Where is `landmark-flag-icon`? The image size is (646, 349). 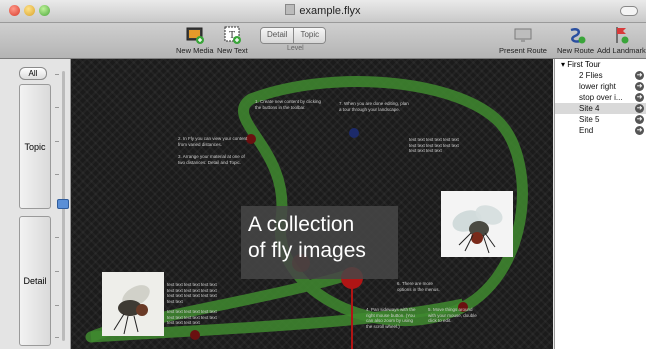 landmark-flag-icon is located at coordinates (621, 35).